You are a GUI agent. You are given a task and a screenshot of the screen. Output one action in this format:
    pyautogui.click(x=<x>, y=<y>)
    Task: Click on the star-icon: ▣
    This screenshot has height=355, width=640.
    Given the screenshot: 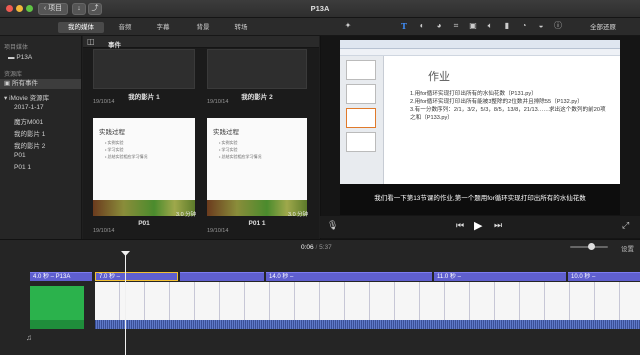 What is the action you would take?
    pyautogui.click(x=7, y=83)
    